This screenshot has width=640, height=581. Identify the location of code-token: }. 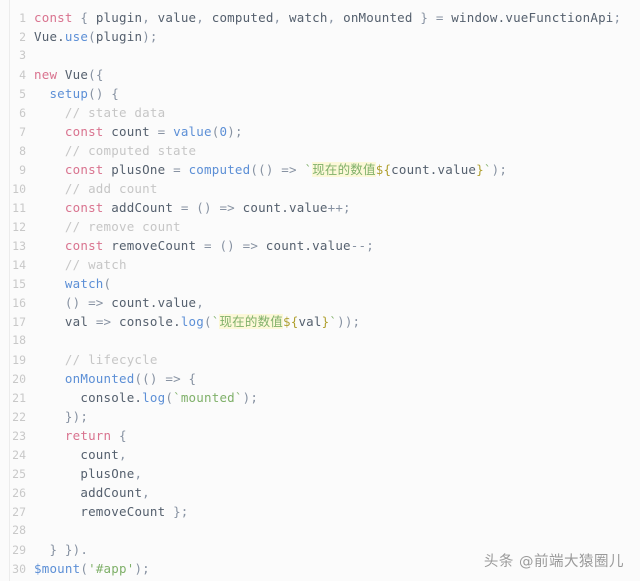
(424, 17).